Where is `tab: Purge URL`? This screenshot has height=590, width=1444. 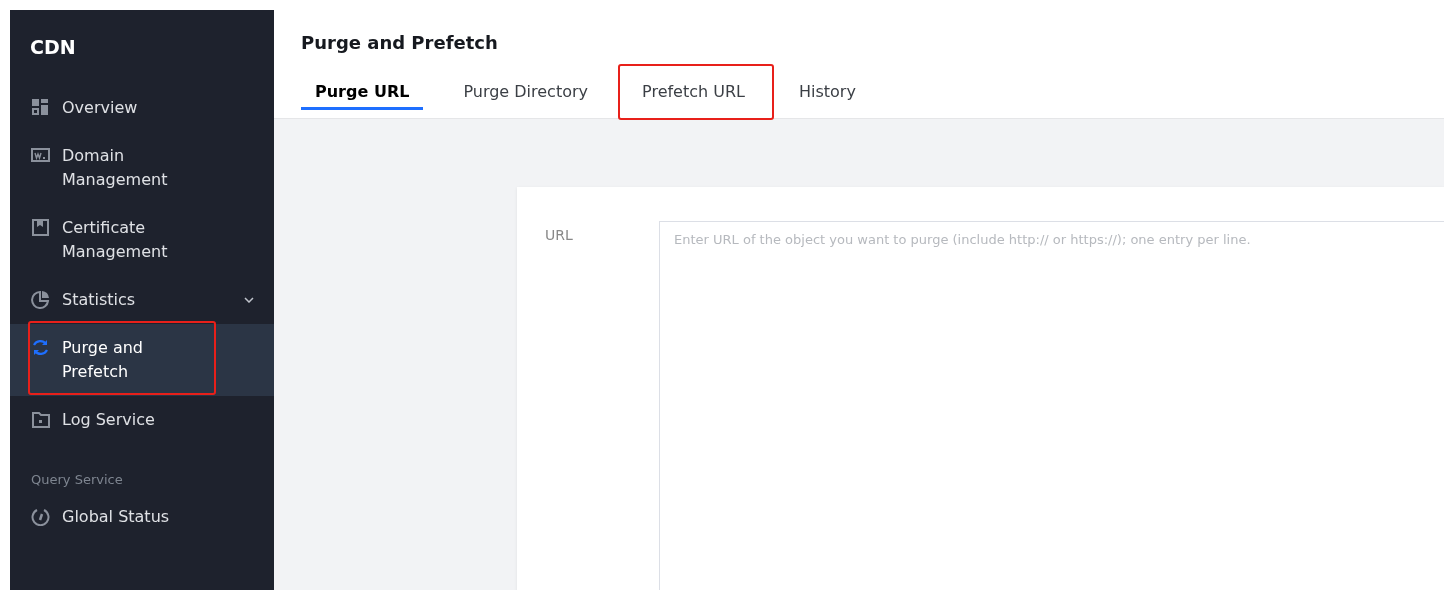 tab: Purge URL is located at coordinates (362, 93).